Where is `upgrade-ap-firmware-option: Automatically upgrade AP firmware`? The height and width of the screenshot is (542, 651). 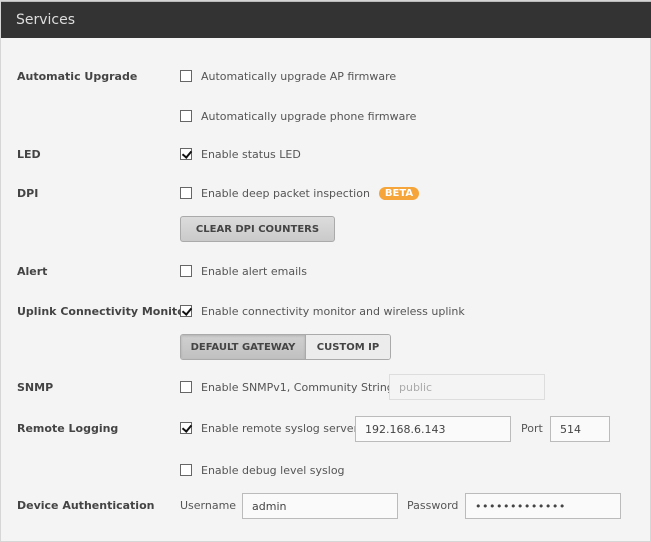 upgrade-ap-firmware-option: Automatically upgrade AP firmware is located at coordinates (288, 76).